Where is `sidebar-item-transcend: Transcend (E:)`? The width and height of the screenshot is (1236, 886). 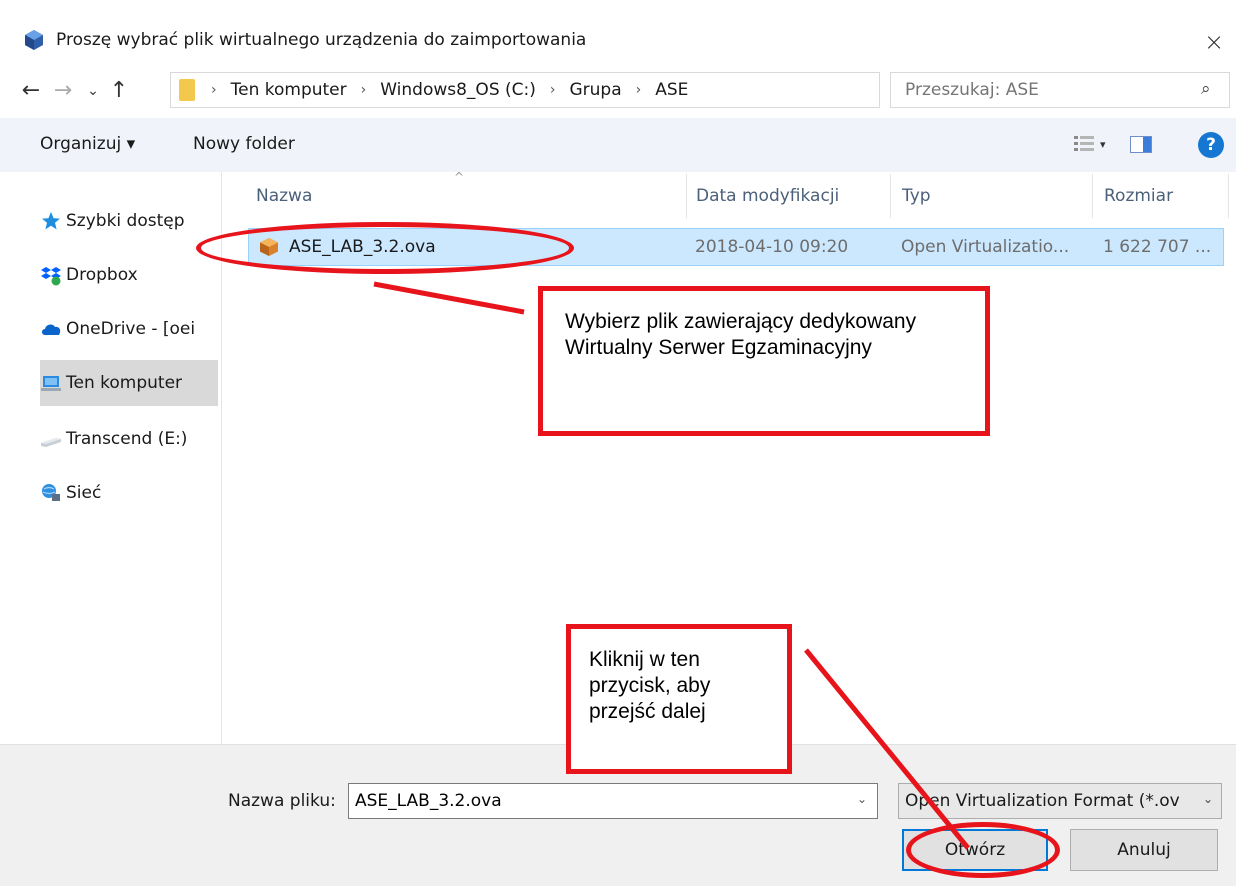
sidebar-item-transcend: Transcend (E:) is located at coordinates (130, 439).